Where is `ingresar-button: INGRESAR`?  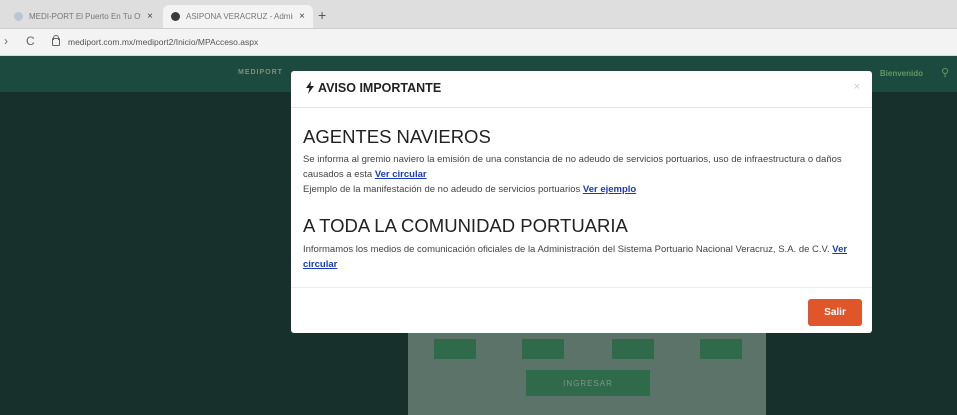 ingresar-button: INGRESAR is located at coordinates (588, 383).